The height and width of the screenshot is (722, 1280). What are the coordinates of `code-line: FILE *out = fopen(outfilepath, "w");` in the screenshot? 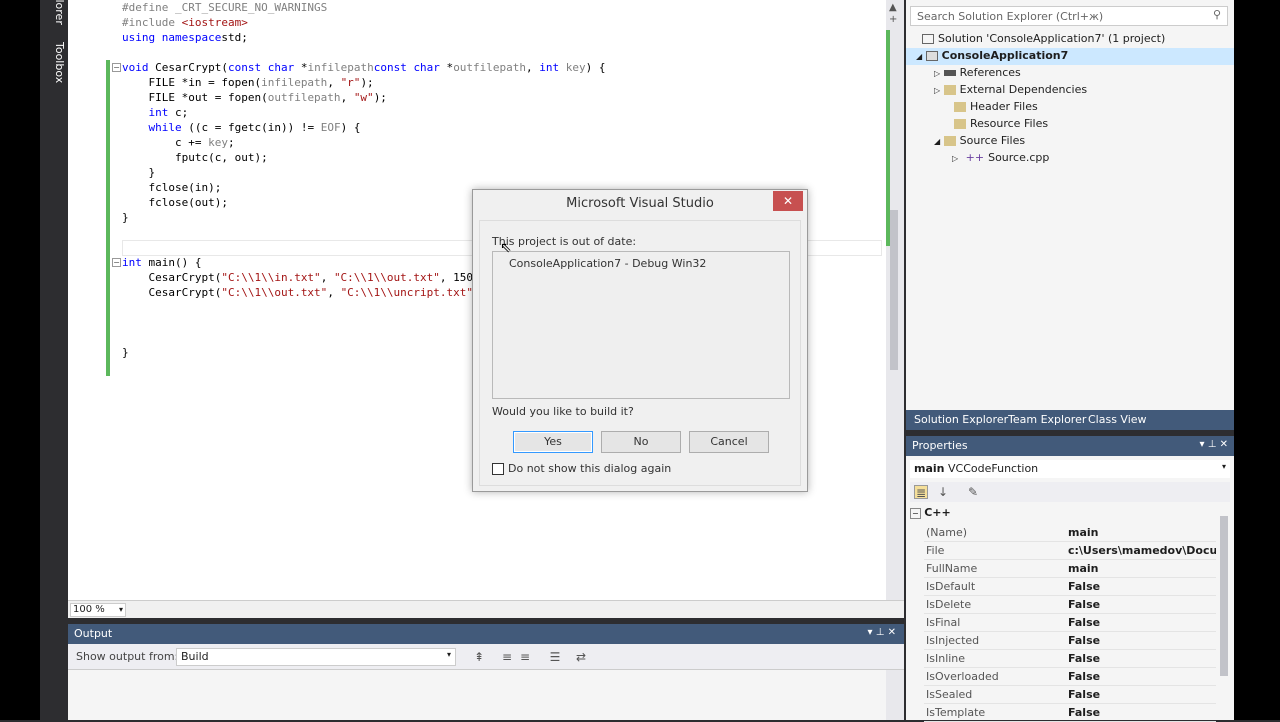 It's located at (364, 97).